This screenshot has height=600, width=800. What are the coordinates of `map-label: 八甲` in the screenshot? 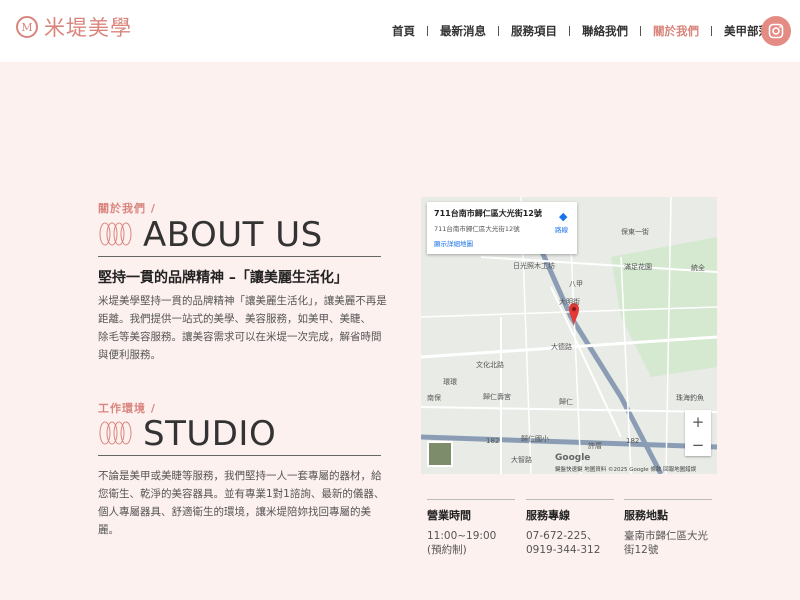 It's located at (576, 284).